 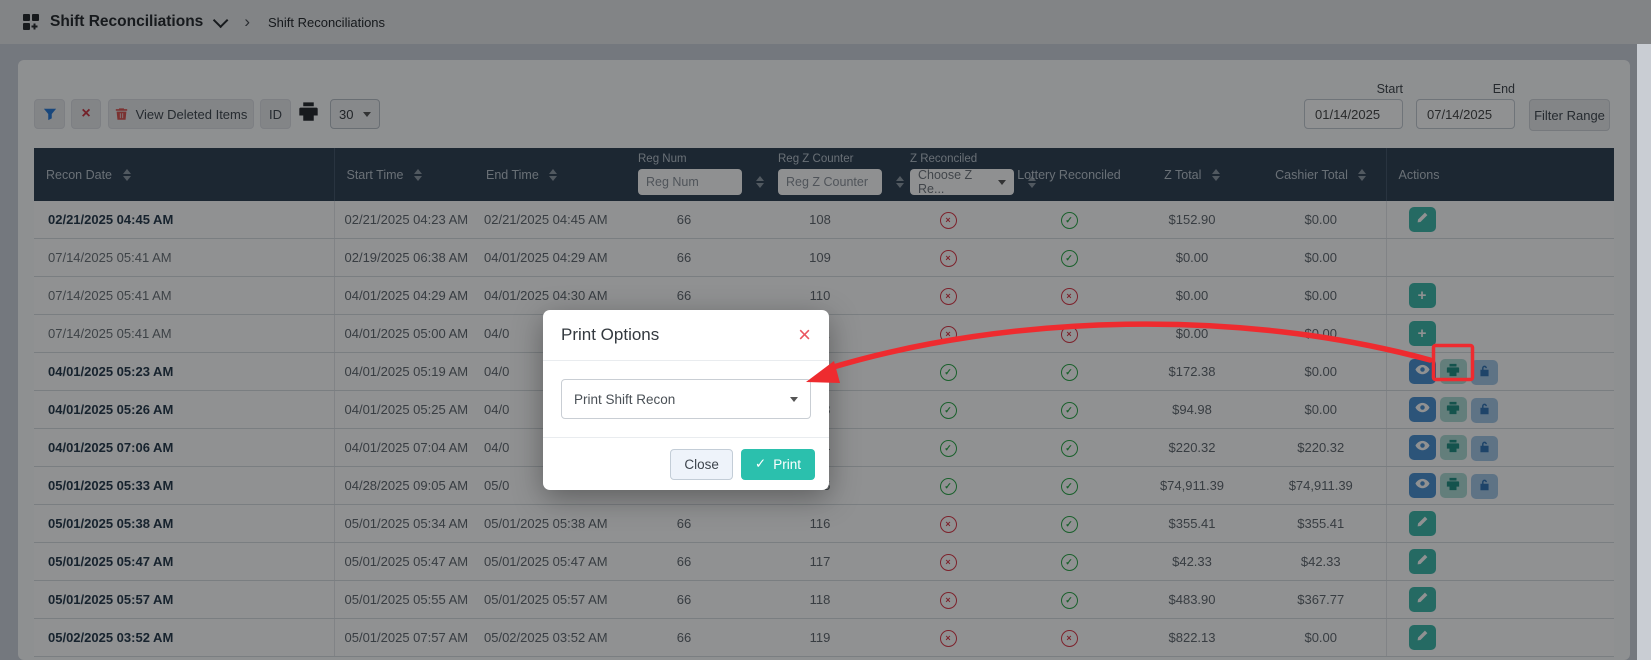 What do you see at coordinates (777, 464) in the screenshot?
I see `print-button: ✓ Print` at bounding box center [777, 464].